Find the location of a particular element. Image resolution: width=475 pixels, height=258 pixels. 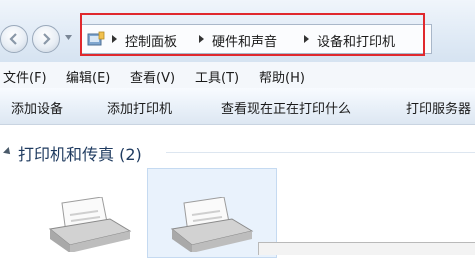

back-arrow-icon is located at coordinates (13, 39).